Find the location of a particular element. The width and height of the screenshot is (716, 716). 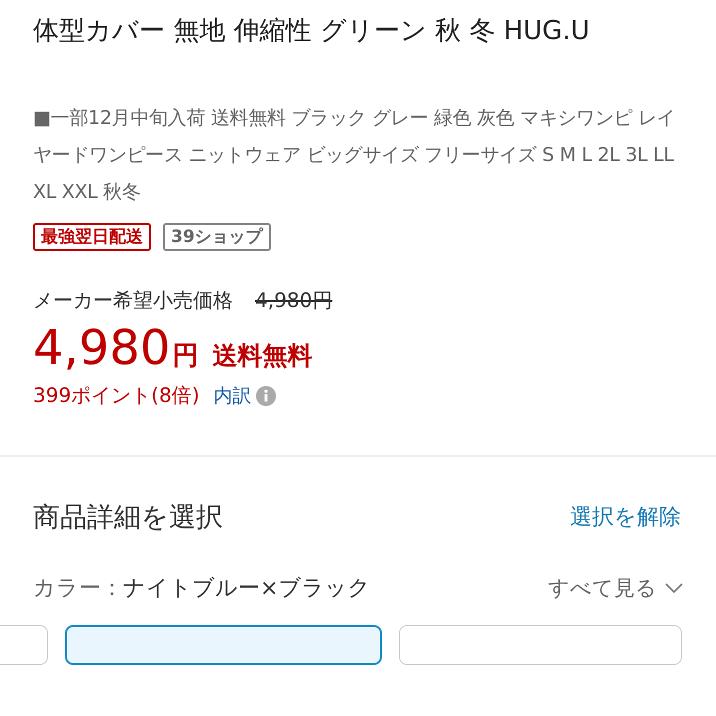

list-price: 4,980円 is located at coordinates (293, 300).